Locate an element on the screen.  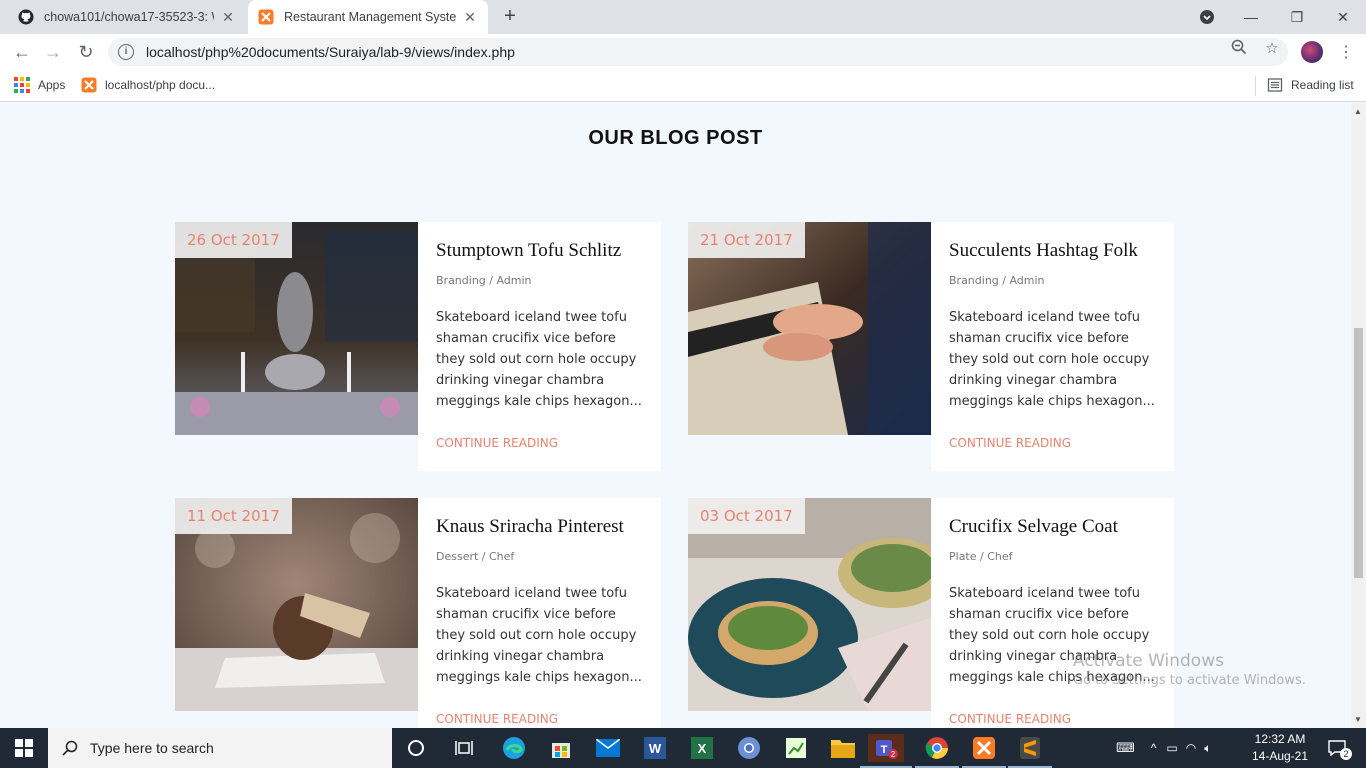
post-meta: Dessert / Chef is located at coordinates (475, 556).